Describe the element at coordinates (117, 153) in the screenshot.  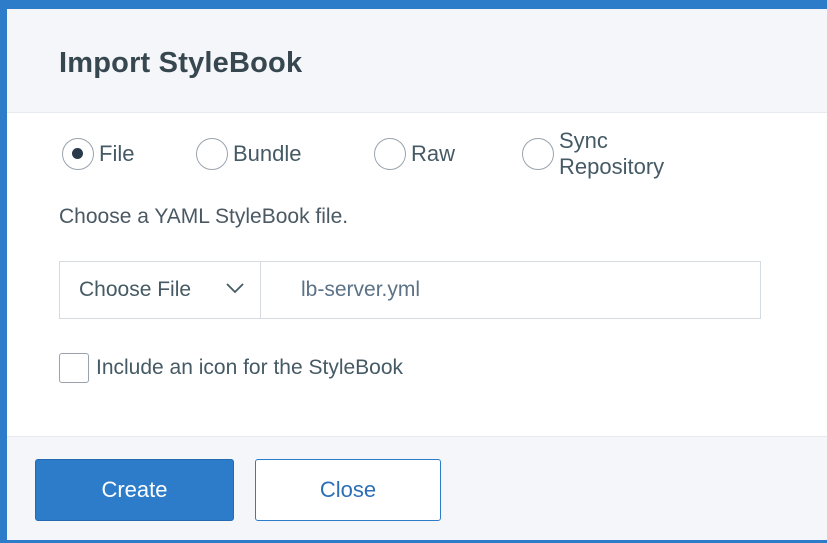
I see `radio-file-label: File` at that location.